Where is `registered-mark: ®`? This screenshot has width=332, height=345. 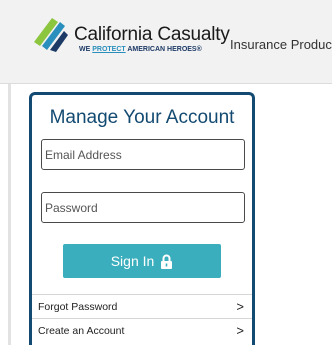
registered-mark: ® is located at coordinates (199, 49).